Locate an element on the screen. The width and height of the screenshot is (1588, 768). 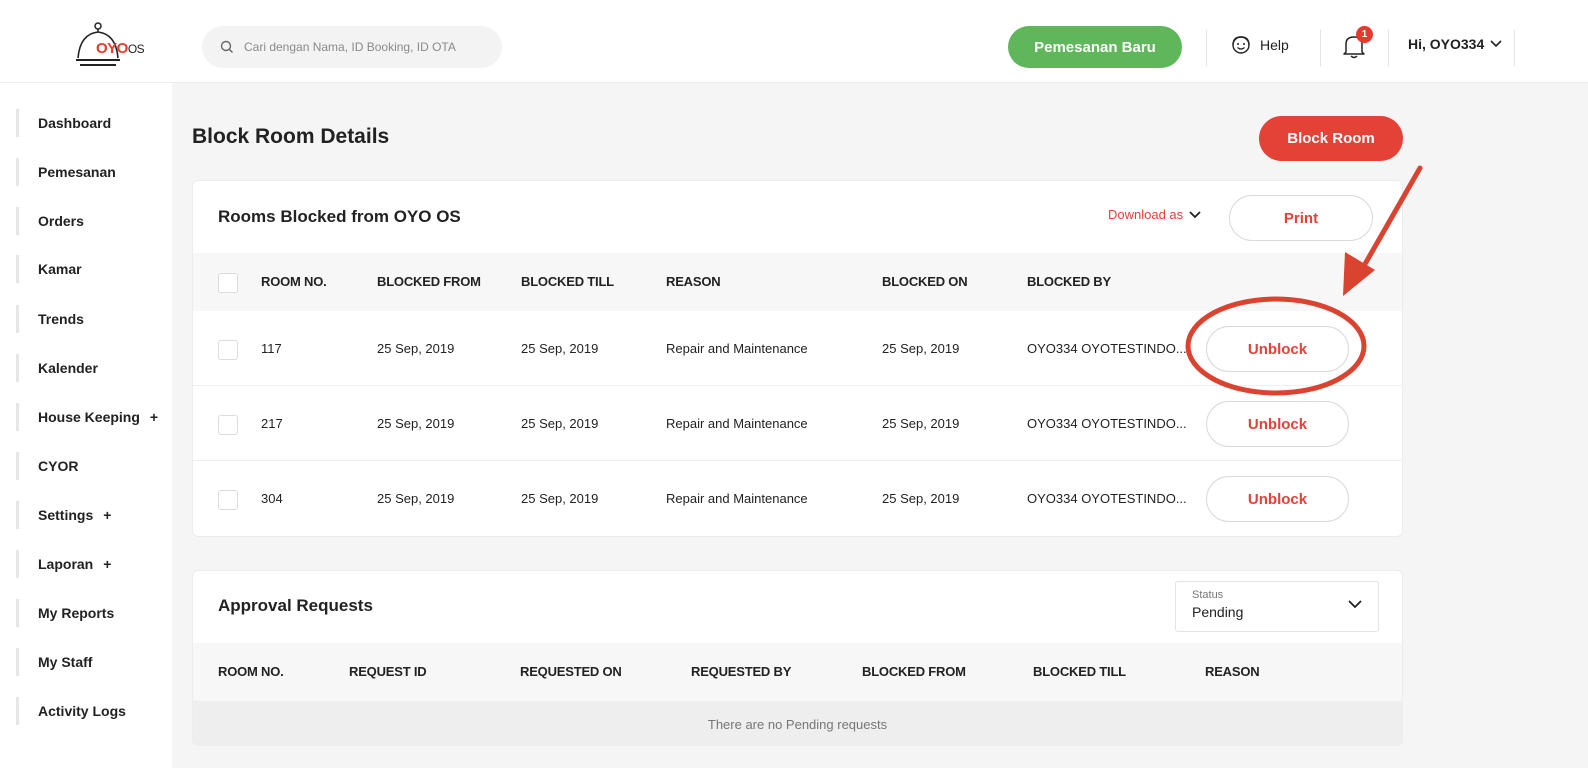
sidebar-item-orders: Orders is located at coordinates (94, 221).